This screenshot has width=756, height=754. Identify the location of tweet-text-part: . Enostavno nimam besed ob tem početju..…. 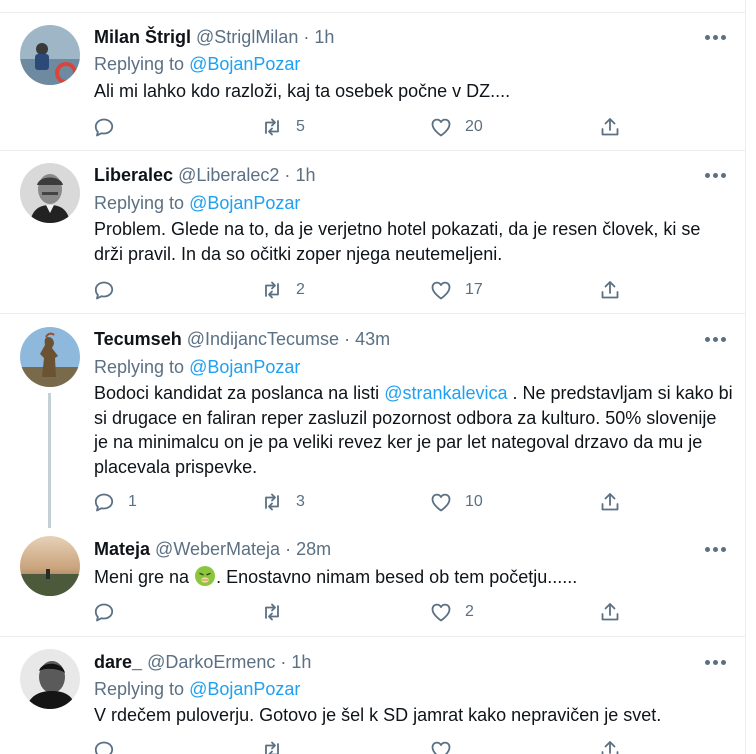
(397, 577).